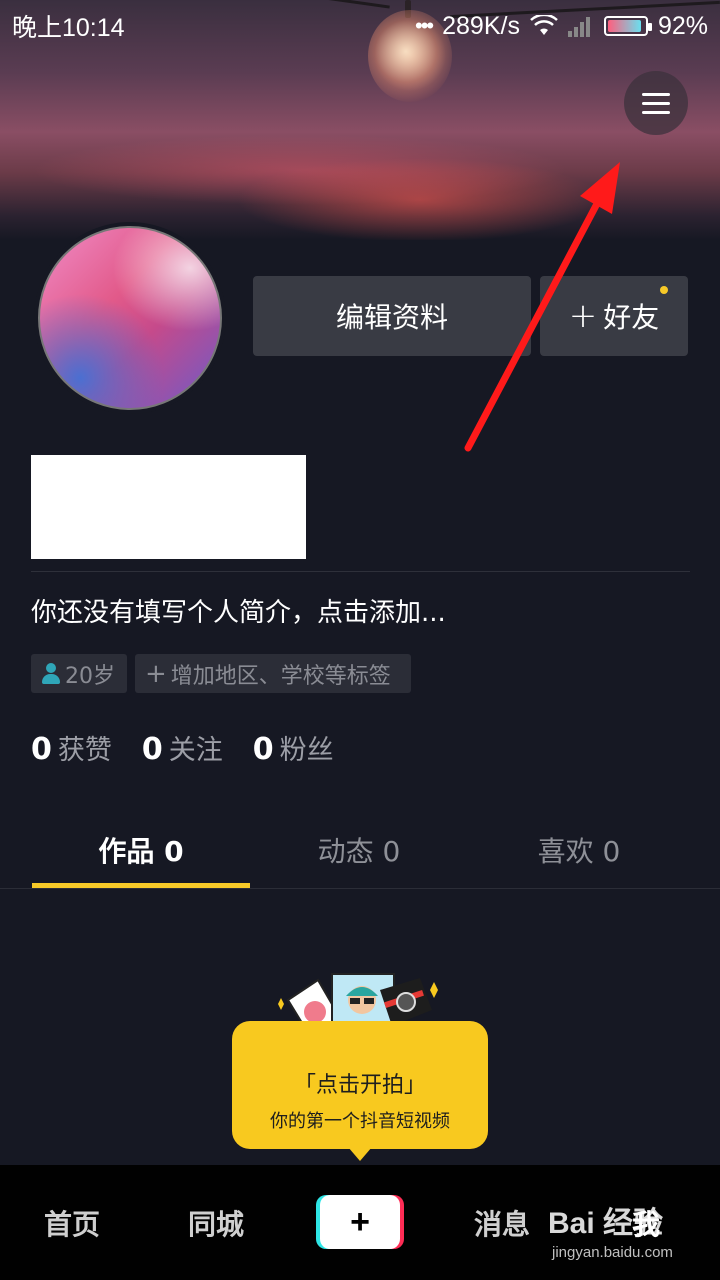  I want to click on status-indicators: ••• 289K/s 92%, so click(561, 26).